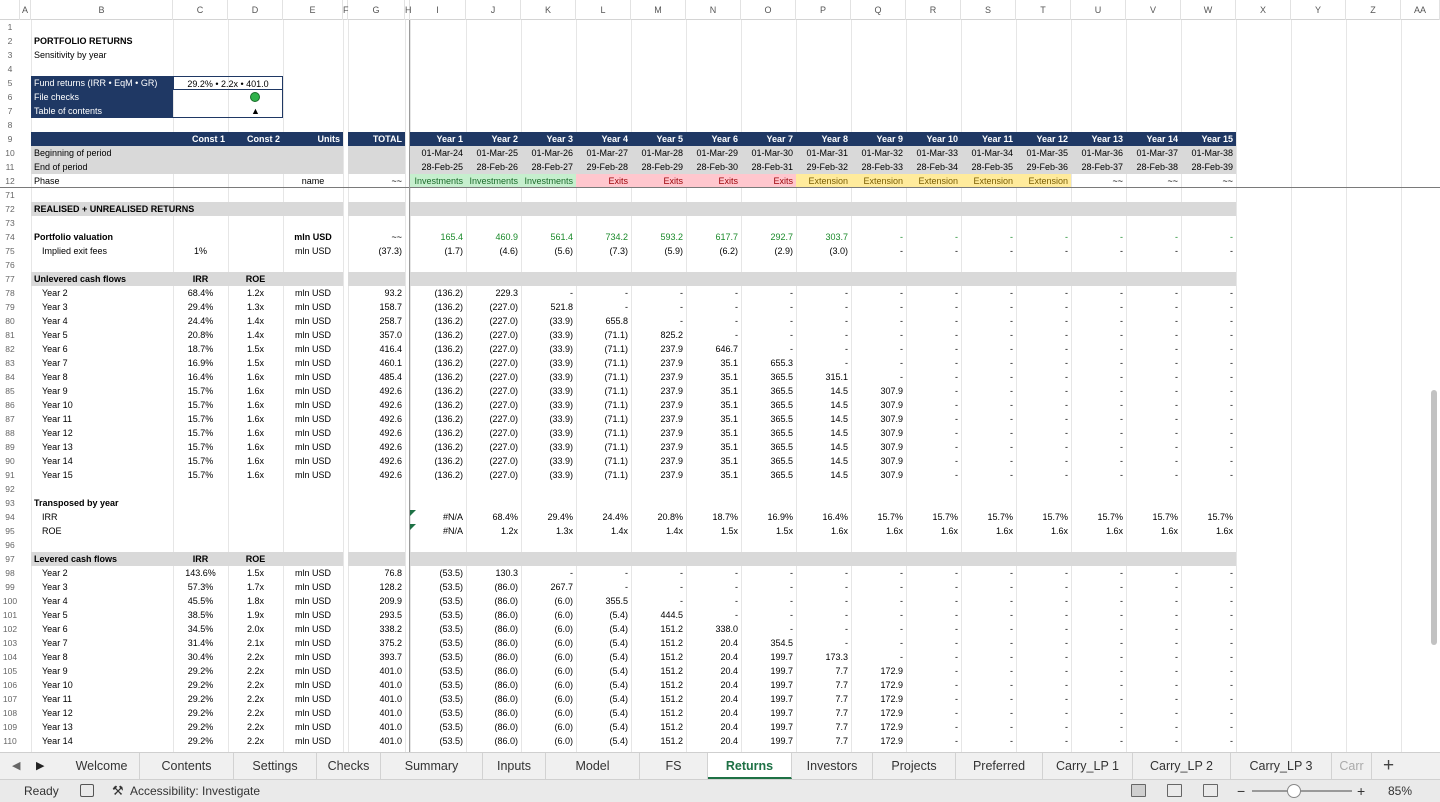 The height and width of the screenshot is (802, 1440). I want to click on column-header-v: V, so click(1153, 10).